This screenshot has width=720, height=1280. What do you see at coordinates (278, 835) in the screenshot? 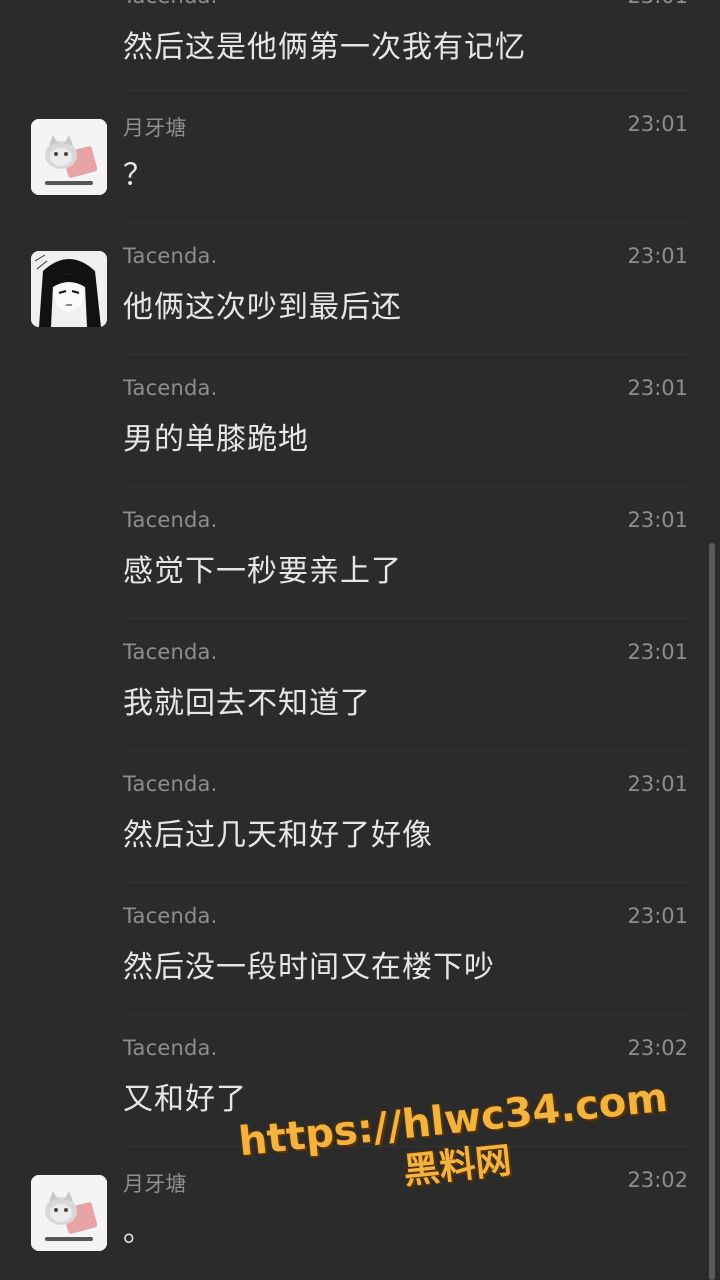
I see `message-text: 然后过几天和好了好像` at bounding box center [278, 835].